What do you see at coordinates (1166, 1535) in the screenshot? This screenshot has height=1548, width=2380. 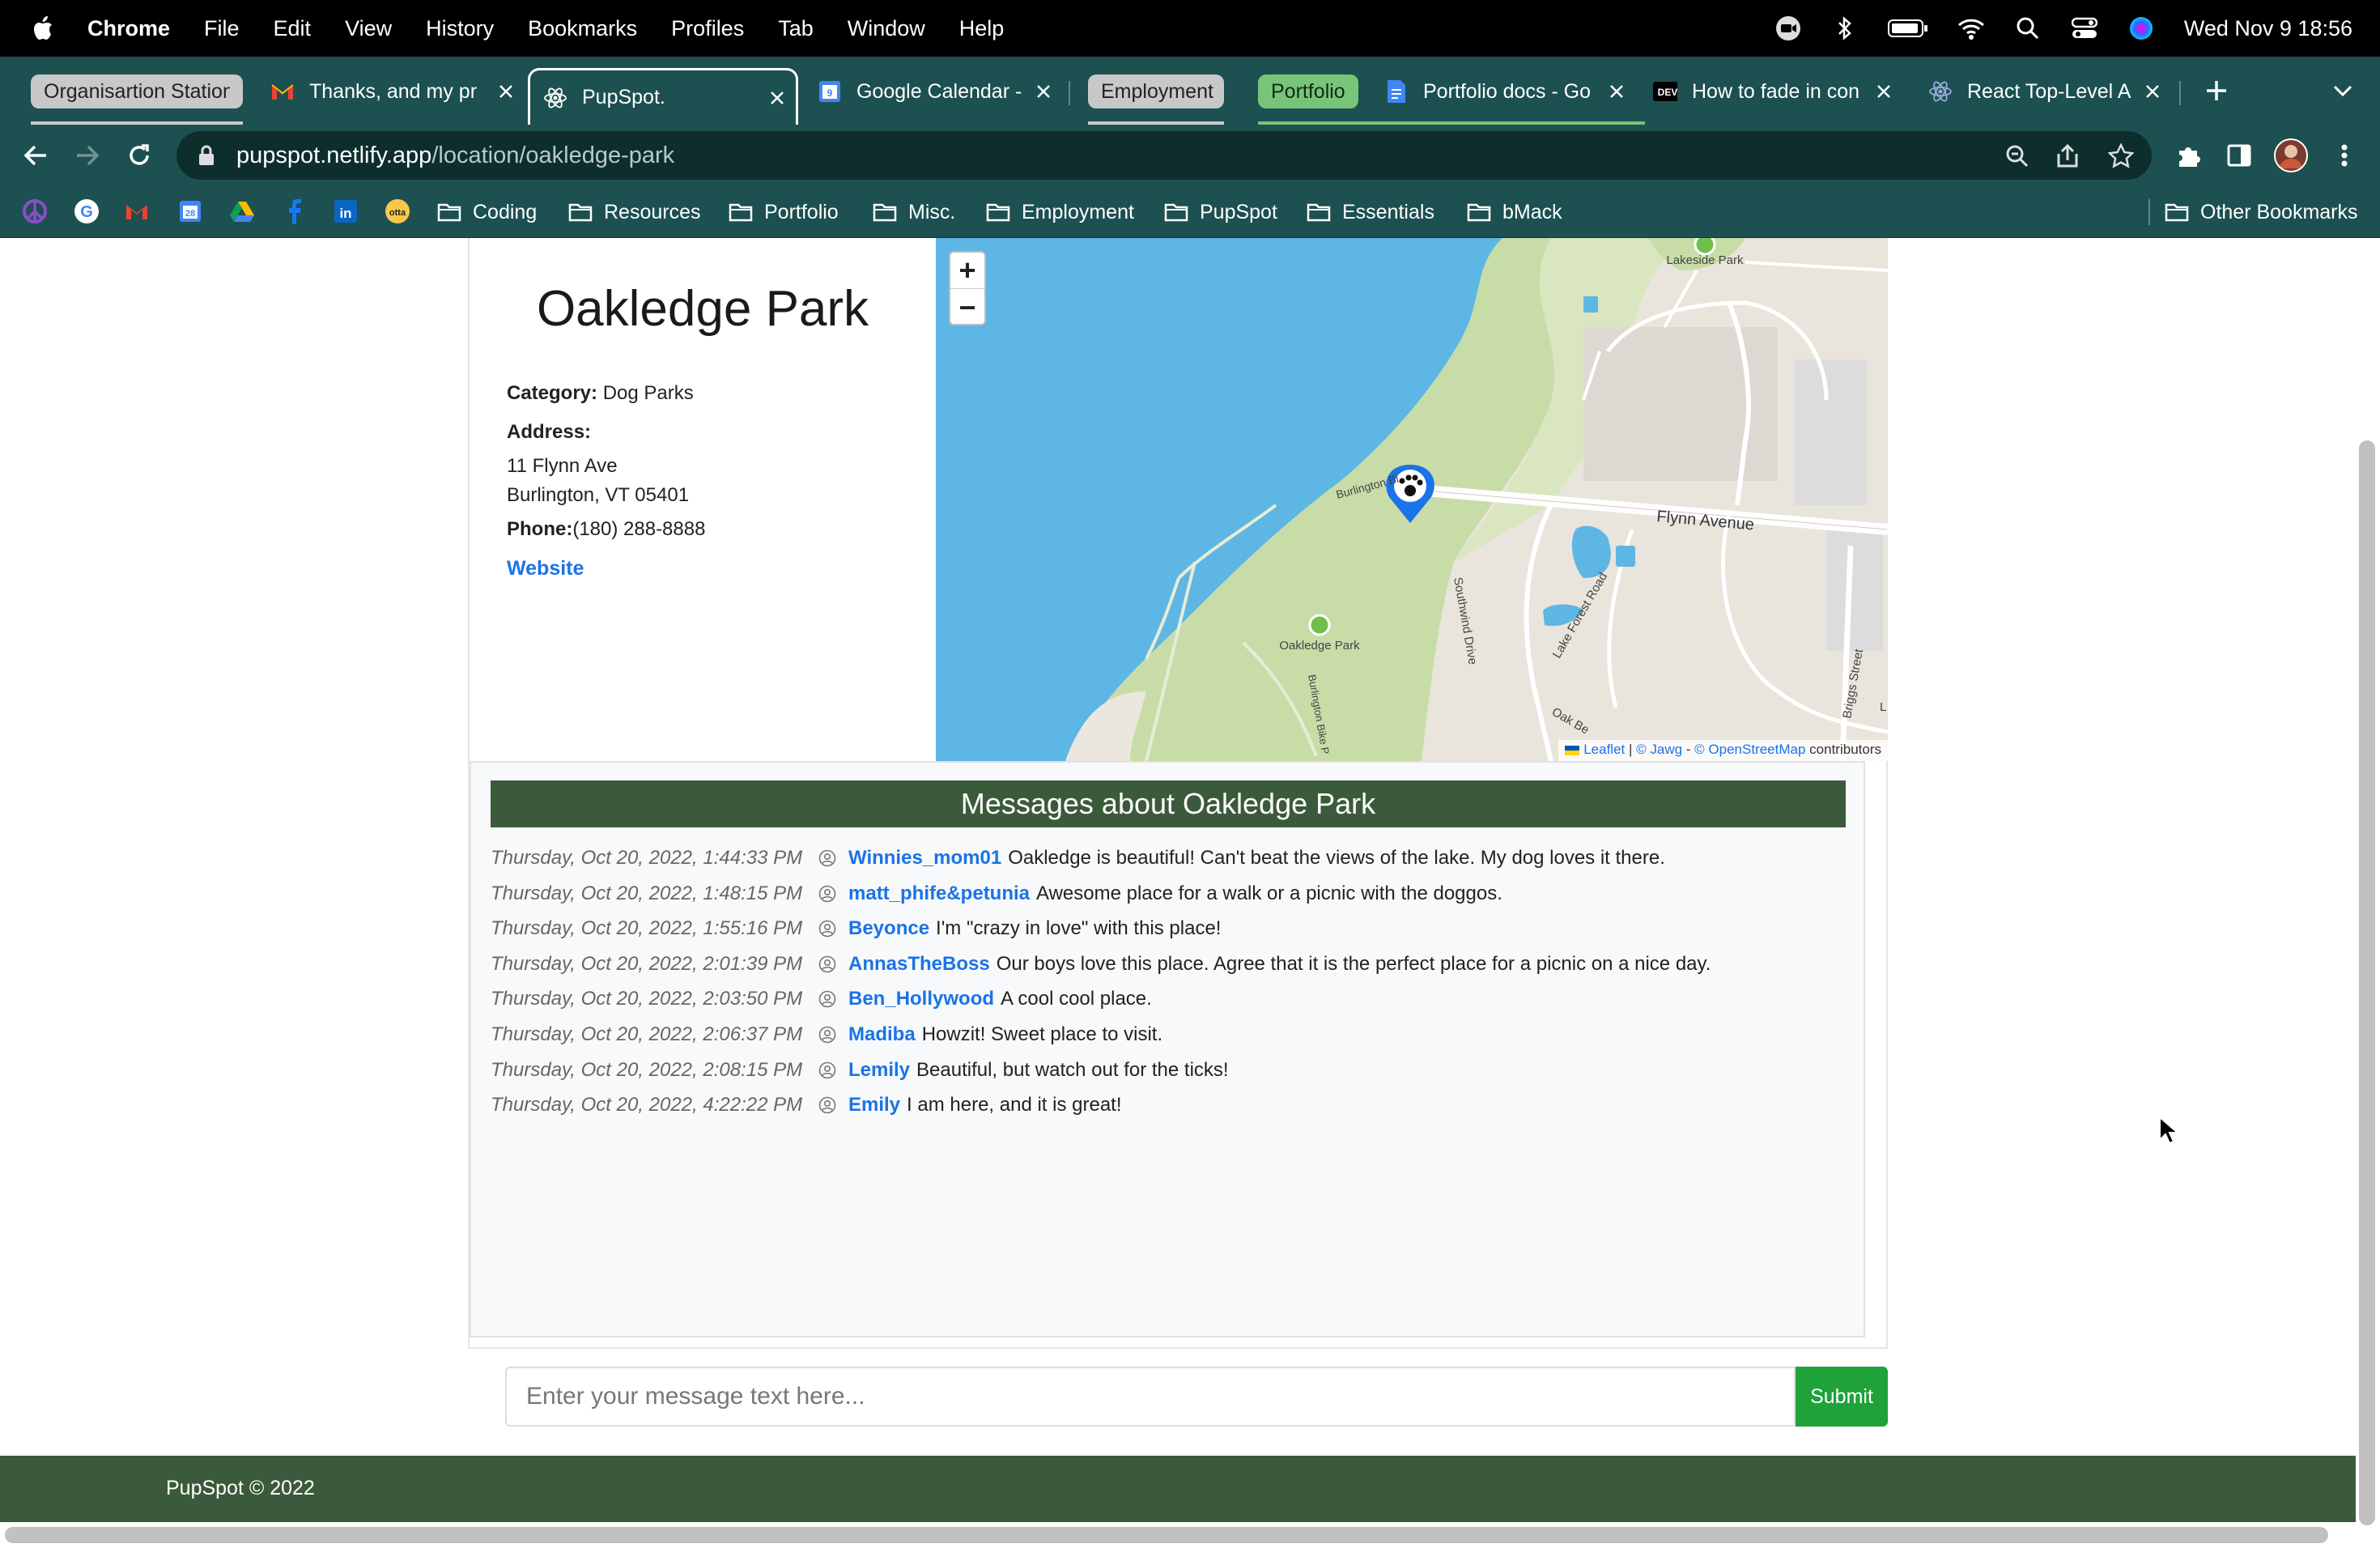 I see `horizontal-scrollbar` at bounding box center [1166, 1535].